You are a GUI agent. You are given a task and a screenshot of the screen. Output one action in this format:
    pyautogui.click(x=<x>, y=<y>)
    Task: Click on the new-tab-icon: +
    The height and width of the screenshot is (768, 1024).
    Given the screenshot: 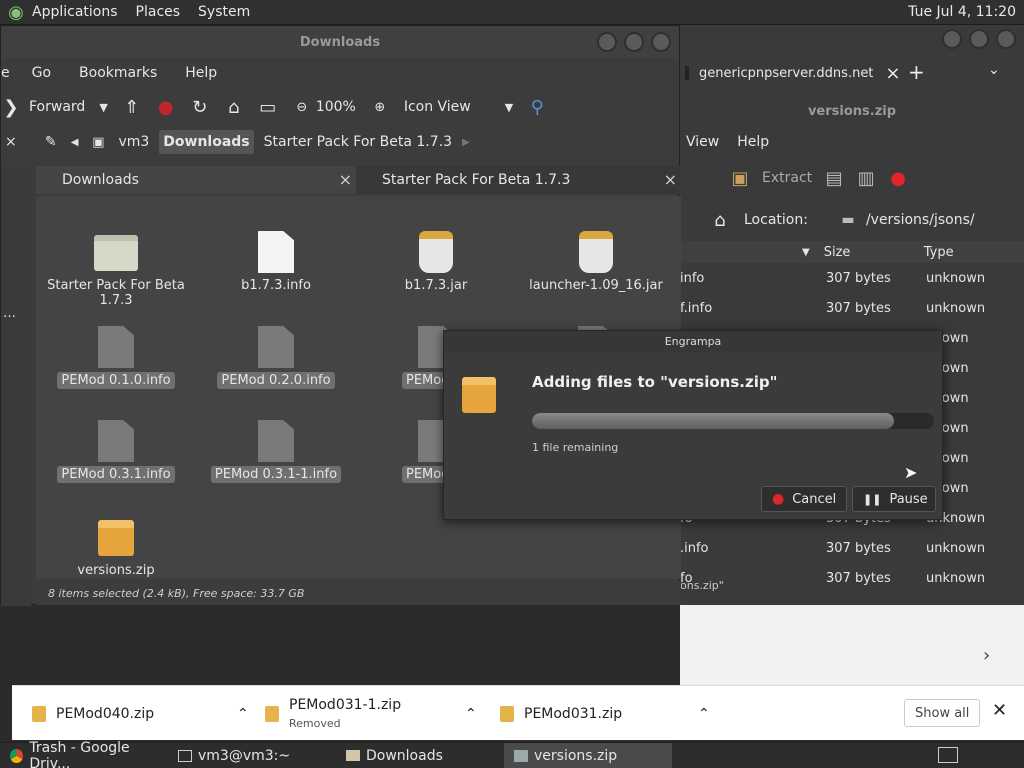 What is the action you would take?
    pyautogui.click(x=916, y=72)
    